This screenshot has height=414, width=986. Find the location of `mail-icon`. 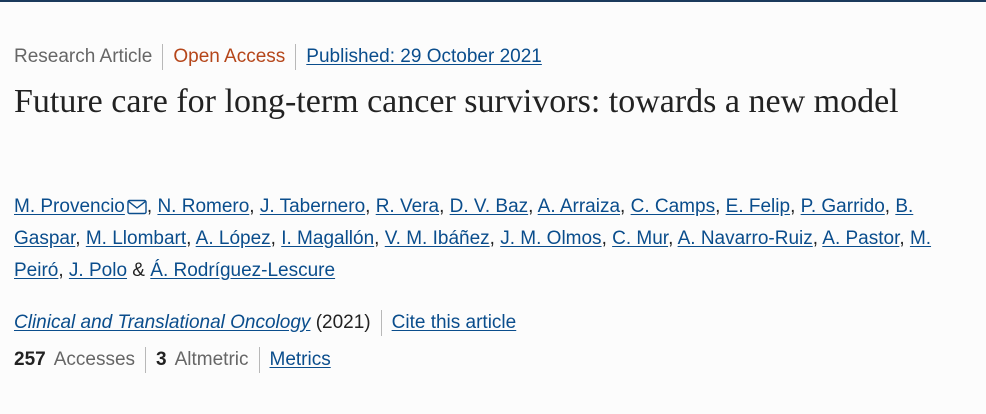

mail-icon is located at coordinates (137, 204).